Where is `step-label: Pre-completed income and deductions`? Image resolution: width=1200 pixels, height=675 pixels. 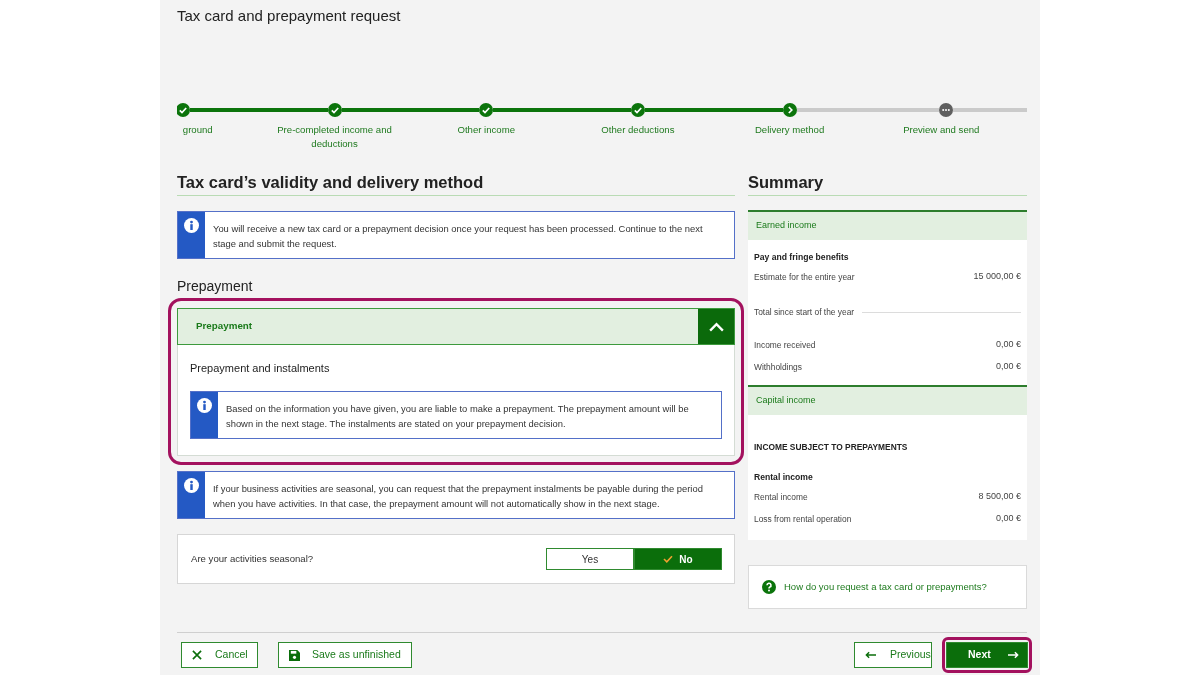 step-label: Pre-completed income and deductions is located at coordinates (334, 137).